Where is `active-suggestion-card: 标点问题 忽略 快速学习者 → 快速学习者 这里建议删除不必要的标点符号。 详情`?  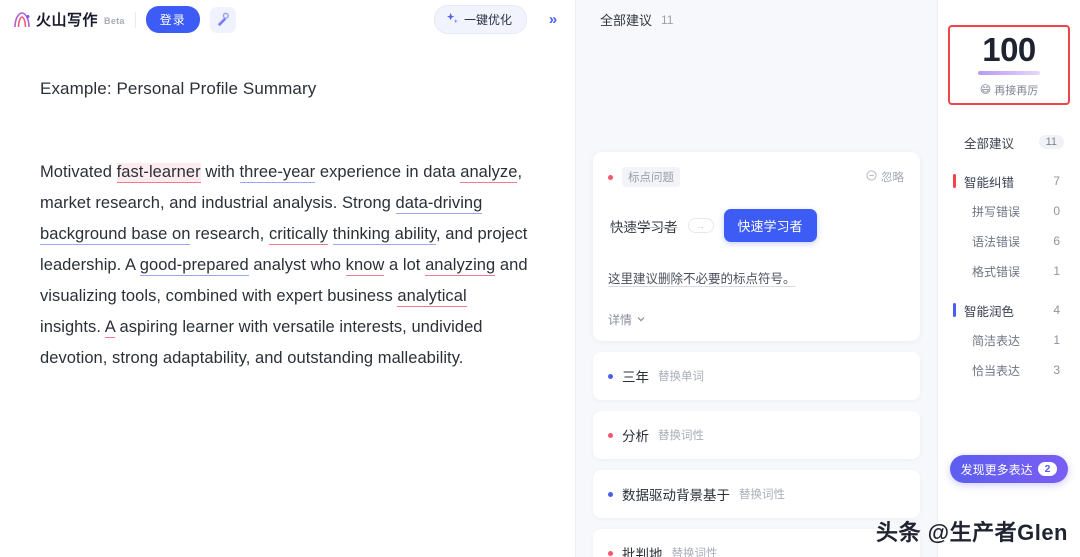
active-suggestion-card: 标点问题 忽略 快速学习者 → 快速学习者 这里建议删除不必要的标点符号。 详情 is located at coordinates (756, 246).